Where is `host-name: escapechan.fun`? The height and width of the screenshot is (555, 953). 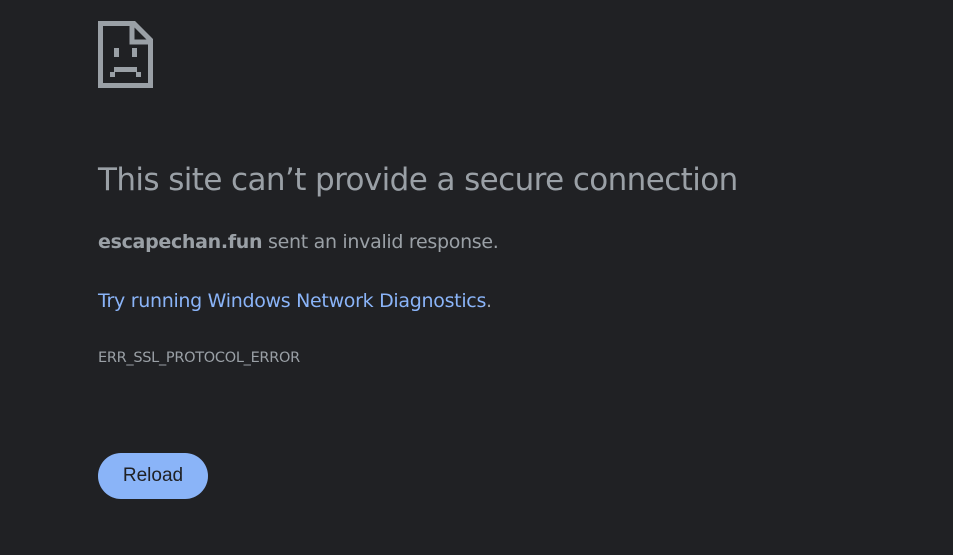 host-name: escapechan.fun is located at coordinates (180, 242).